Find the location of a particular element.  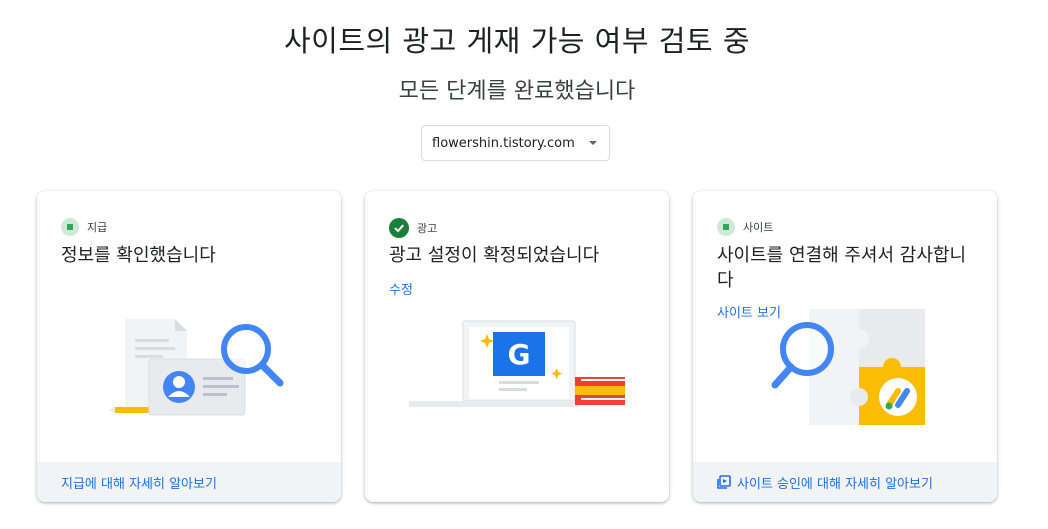

step-label: 지급 is located at coordinates (97, 227).